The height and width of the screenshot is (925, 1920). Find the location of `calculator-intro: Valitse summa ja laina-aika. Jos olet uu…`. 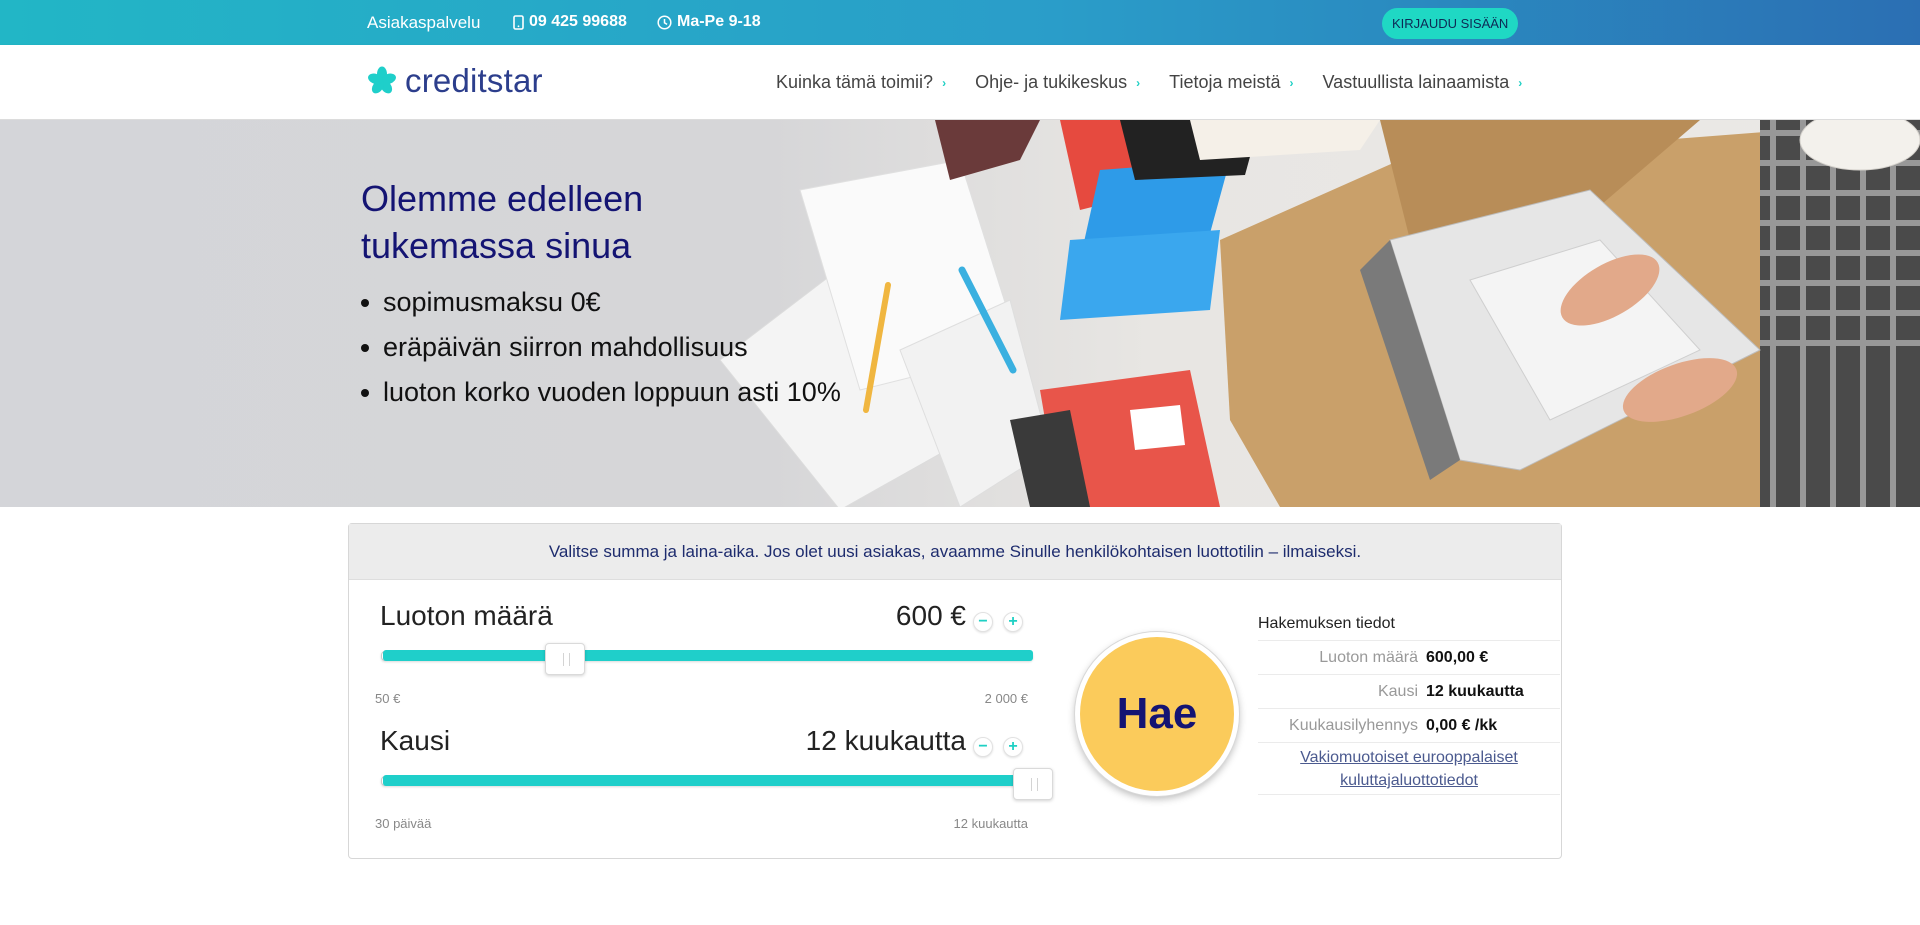

calculator-intro: Valitse summa ja laina-aika. Jos olet uu… is located at coordinates (955, 552).